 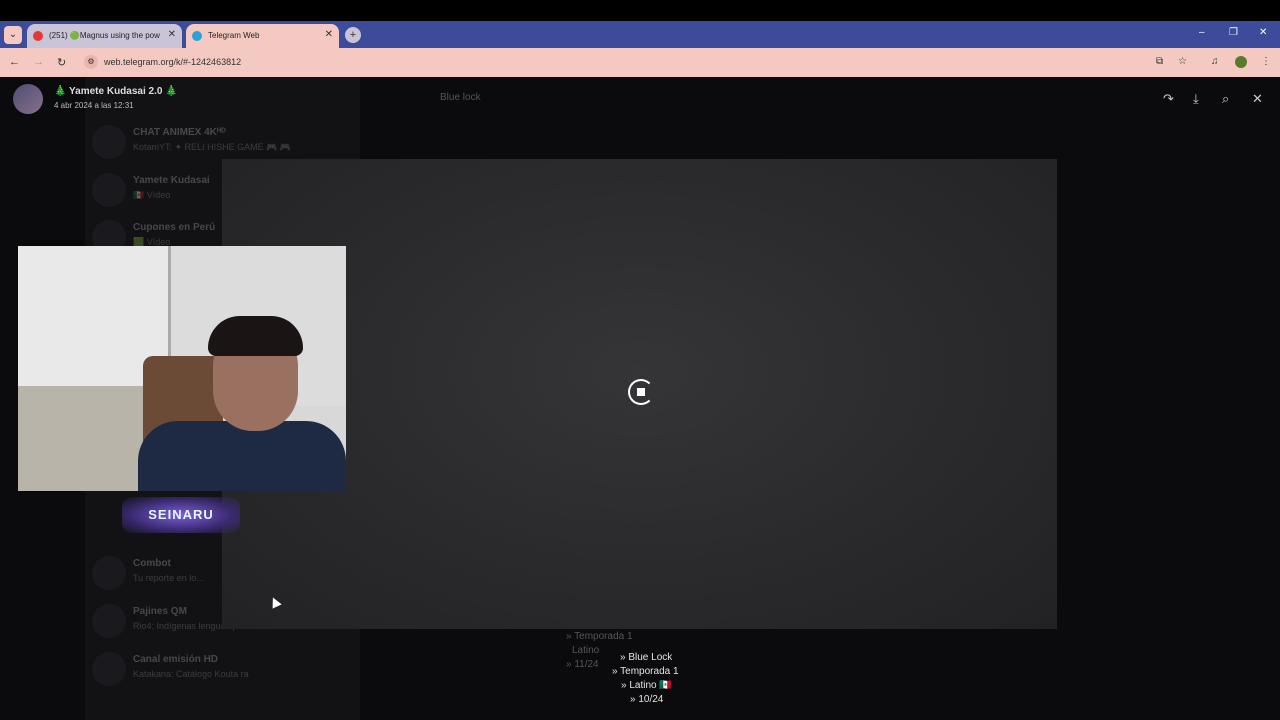 What do you see at coordinates (262, 36) in the screenshot?
I see `tab-telegram: Telegram Web ✕` at bounding box center [262, 36].